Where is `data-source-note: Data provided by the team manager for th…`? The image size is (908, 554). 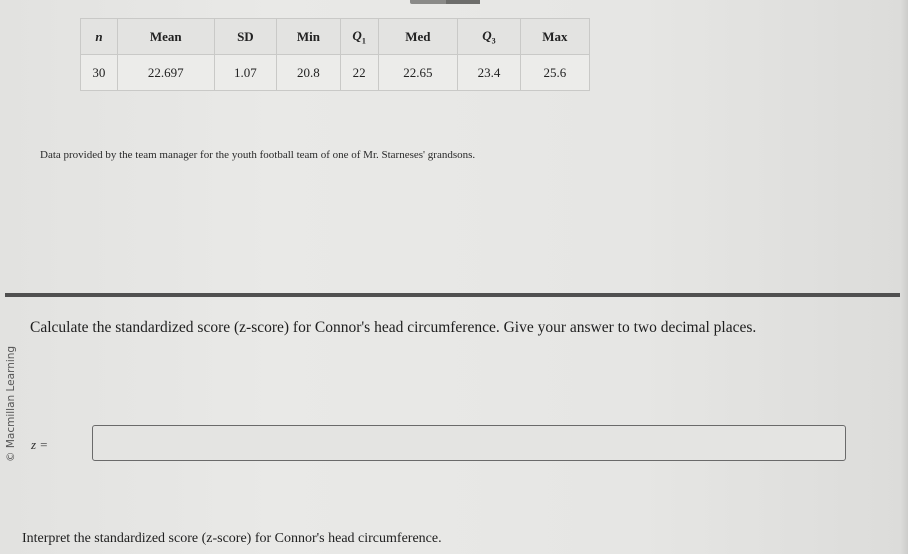
data-source-note: Data provided by the team manager for th… is located at coordinates (258, 155).